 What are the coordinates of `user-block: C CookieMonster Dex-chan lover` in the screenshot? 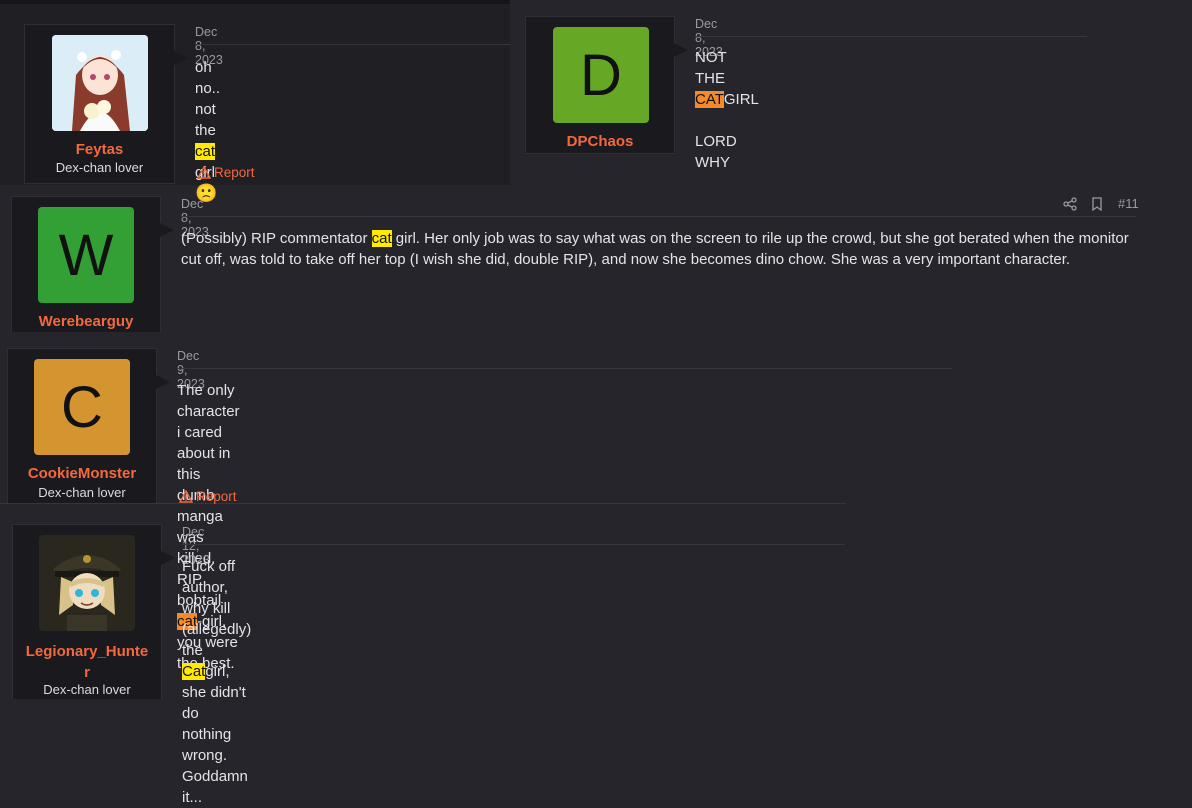 It's located at (88, 425).